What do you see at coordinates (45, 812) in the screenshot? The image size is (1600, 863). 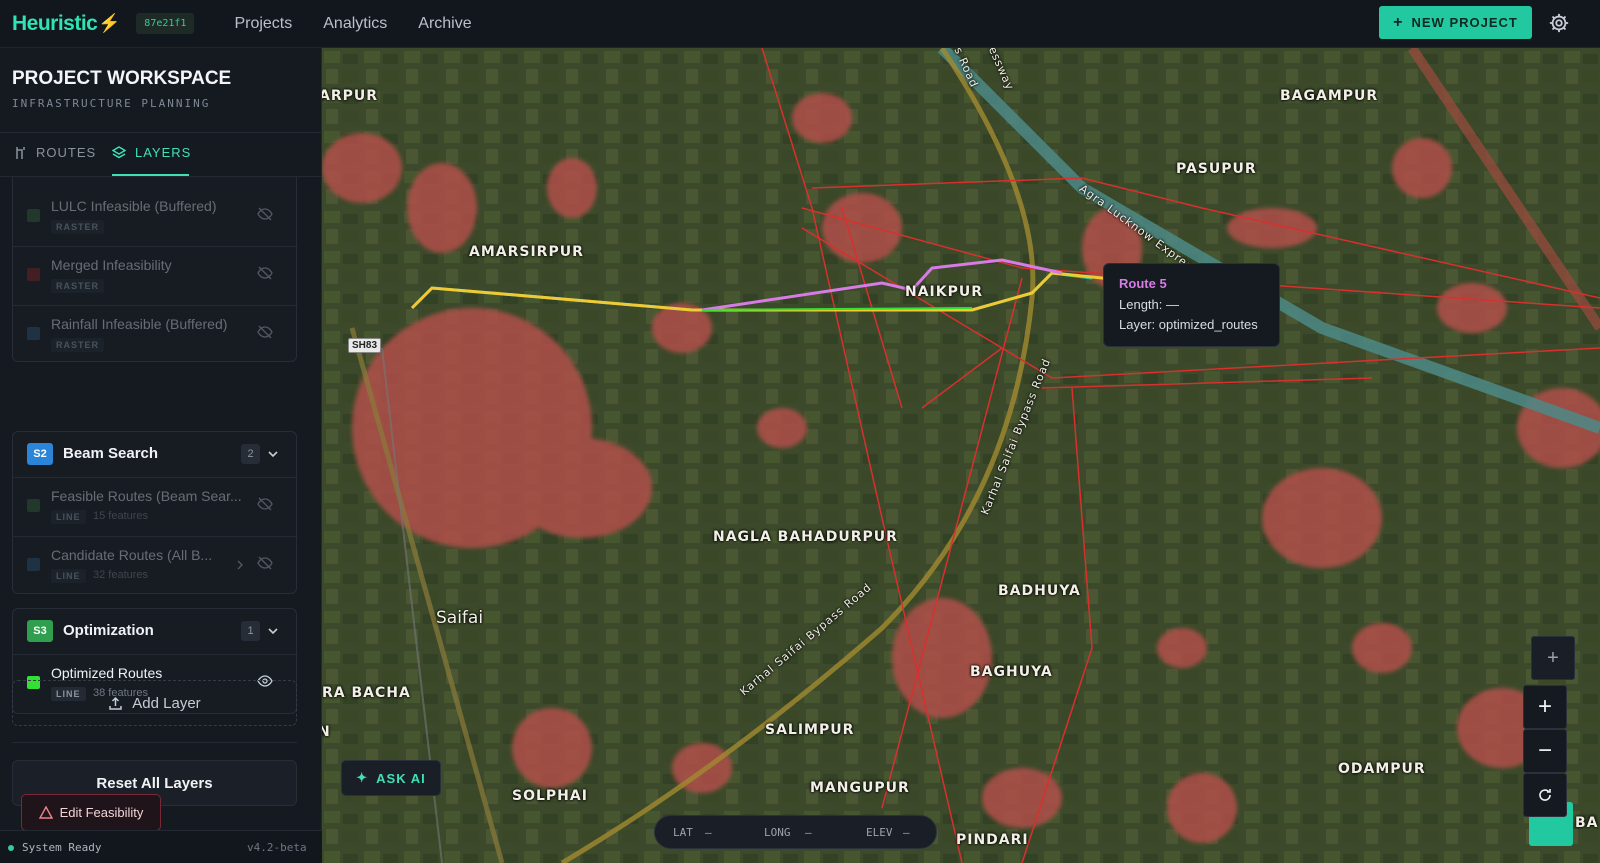 I see `warning-icon` at bounding box center [45, 812].